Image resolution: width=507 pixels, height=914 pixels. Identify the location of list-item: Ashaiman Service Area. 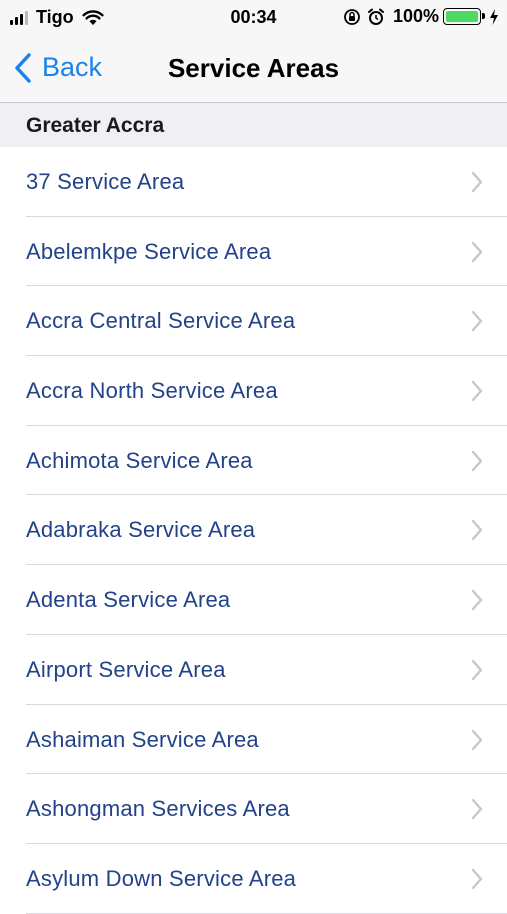
(253, 740).